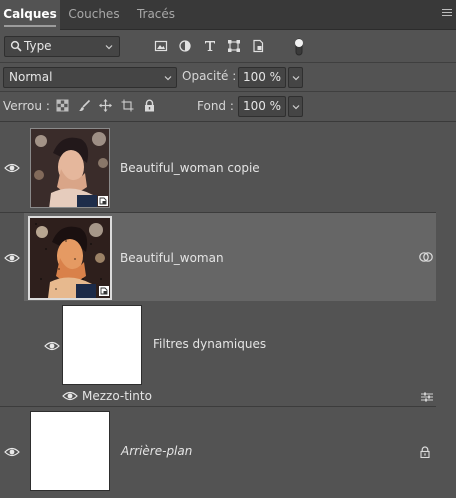  I want to click on layers-scrollbar, so click(446, 310).